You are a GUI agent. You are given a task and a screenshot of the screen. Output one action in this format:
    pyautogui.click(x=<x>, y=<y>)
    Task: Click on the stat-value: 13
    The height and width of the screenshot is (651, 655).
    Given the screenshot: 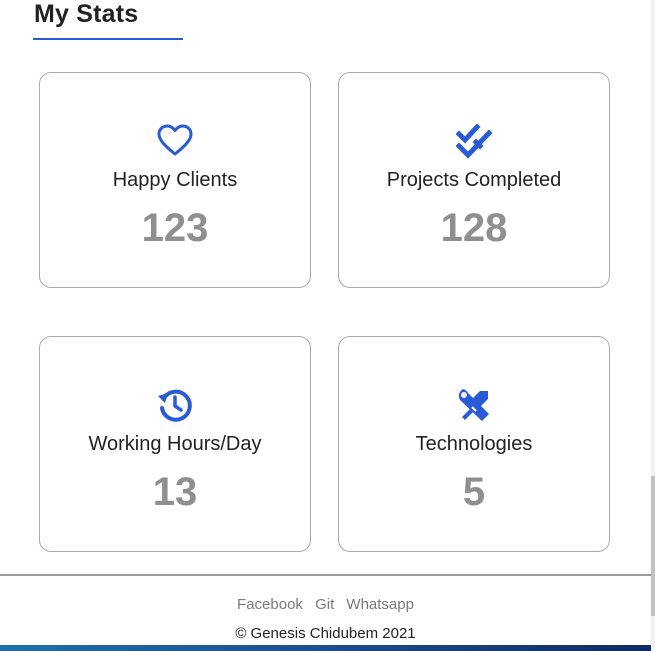 What is the action you would take?
    pyautogui.click(x=175, y=492)
    